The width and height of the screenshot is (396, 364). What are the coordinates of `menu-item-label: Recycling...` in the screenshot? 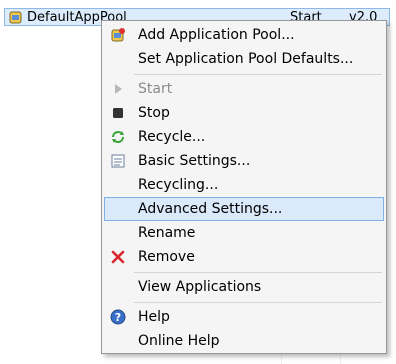 It's located at (178, 185).